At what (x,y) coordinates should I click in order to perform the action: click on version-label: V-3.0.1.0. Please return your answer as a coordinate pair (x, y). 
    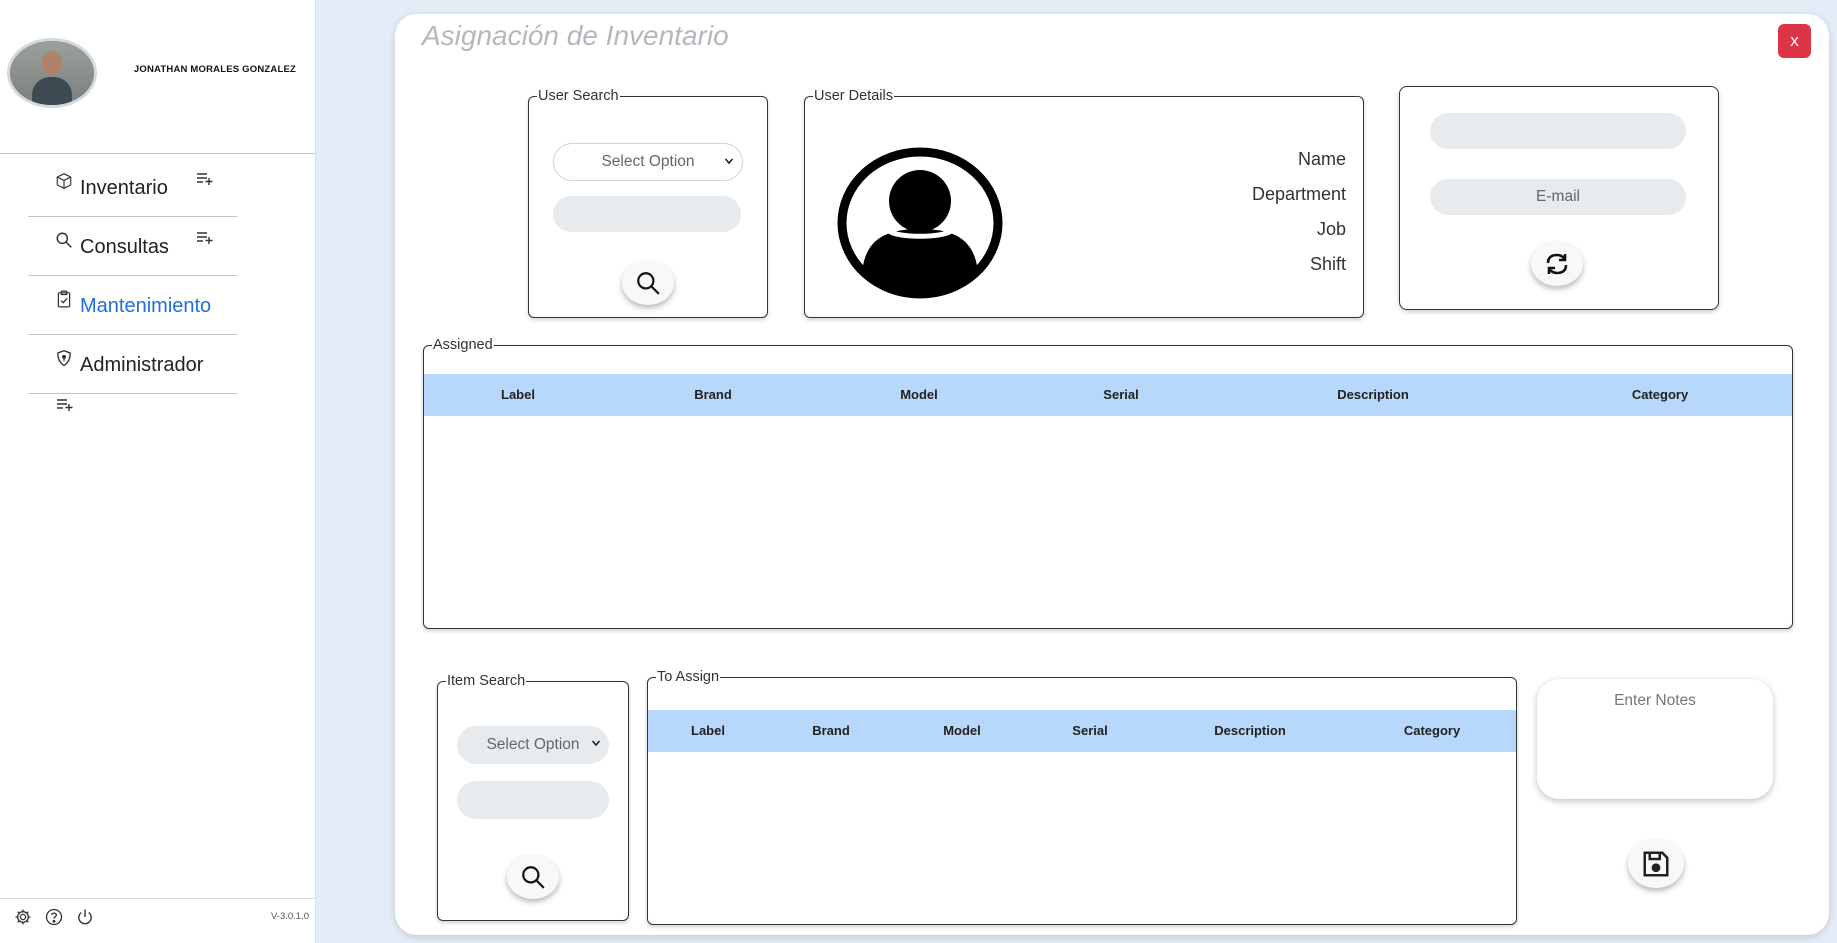
    Looking at the image, I should click on (289, 916).